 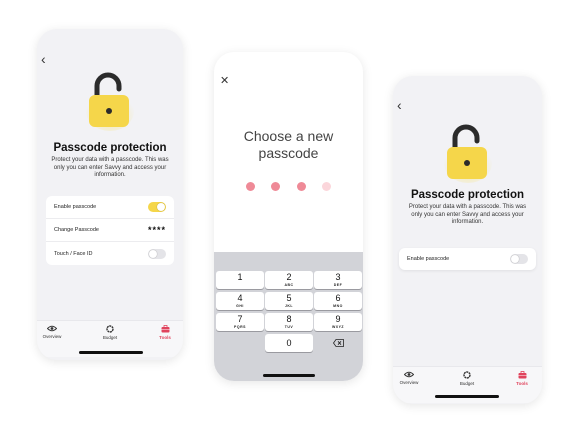 I want to click on key-0: 0, so click(x=289, y=343).